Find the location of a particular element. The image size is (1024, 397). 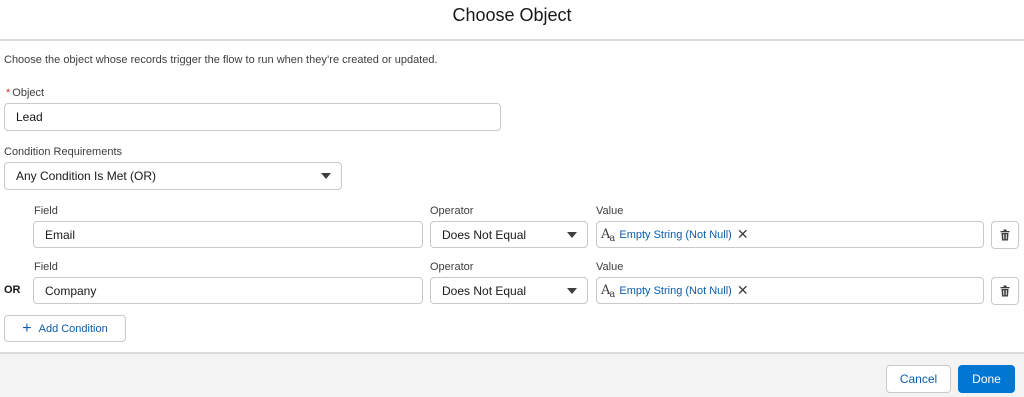

condition-2-field-label: Field is located at coordinates (46, 267).